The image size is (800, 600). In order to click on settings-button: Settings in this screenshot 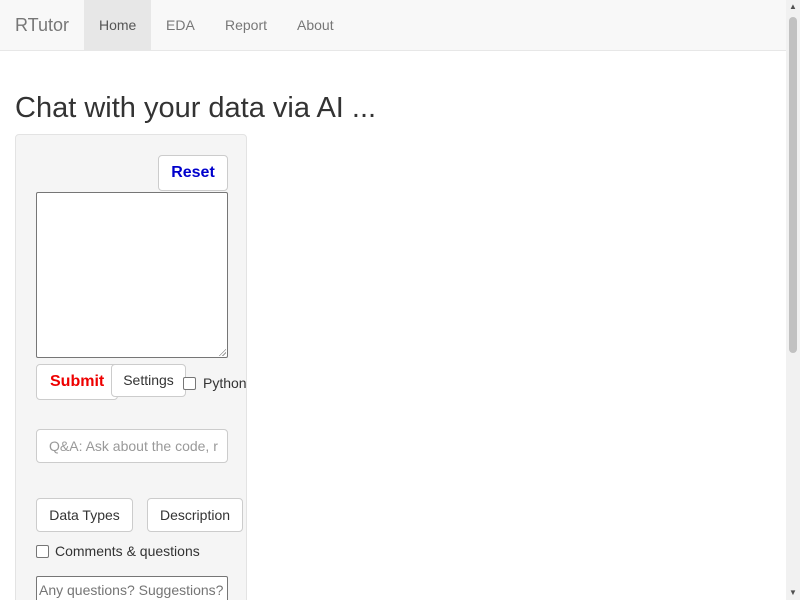, I will do `click(148, 380)`.